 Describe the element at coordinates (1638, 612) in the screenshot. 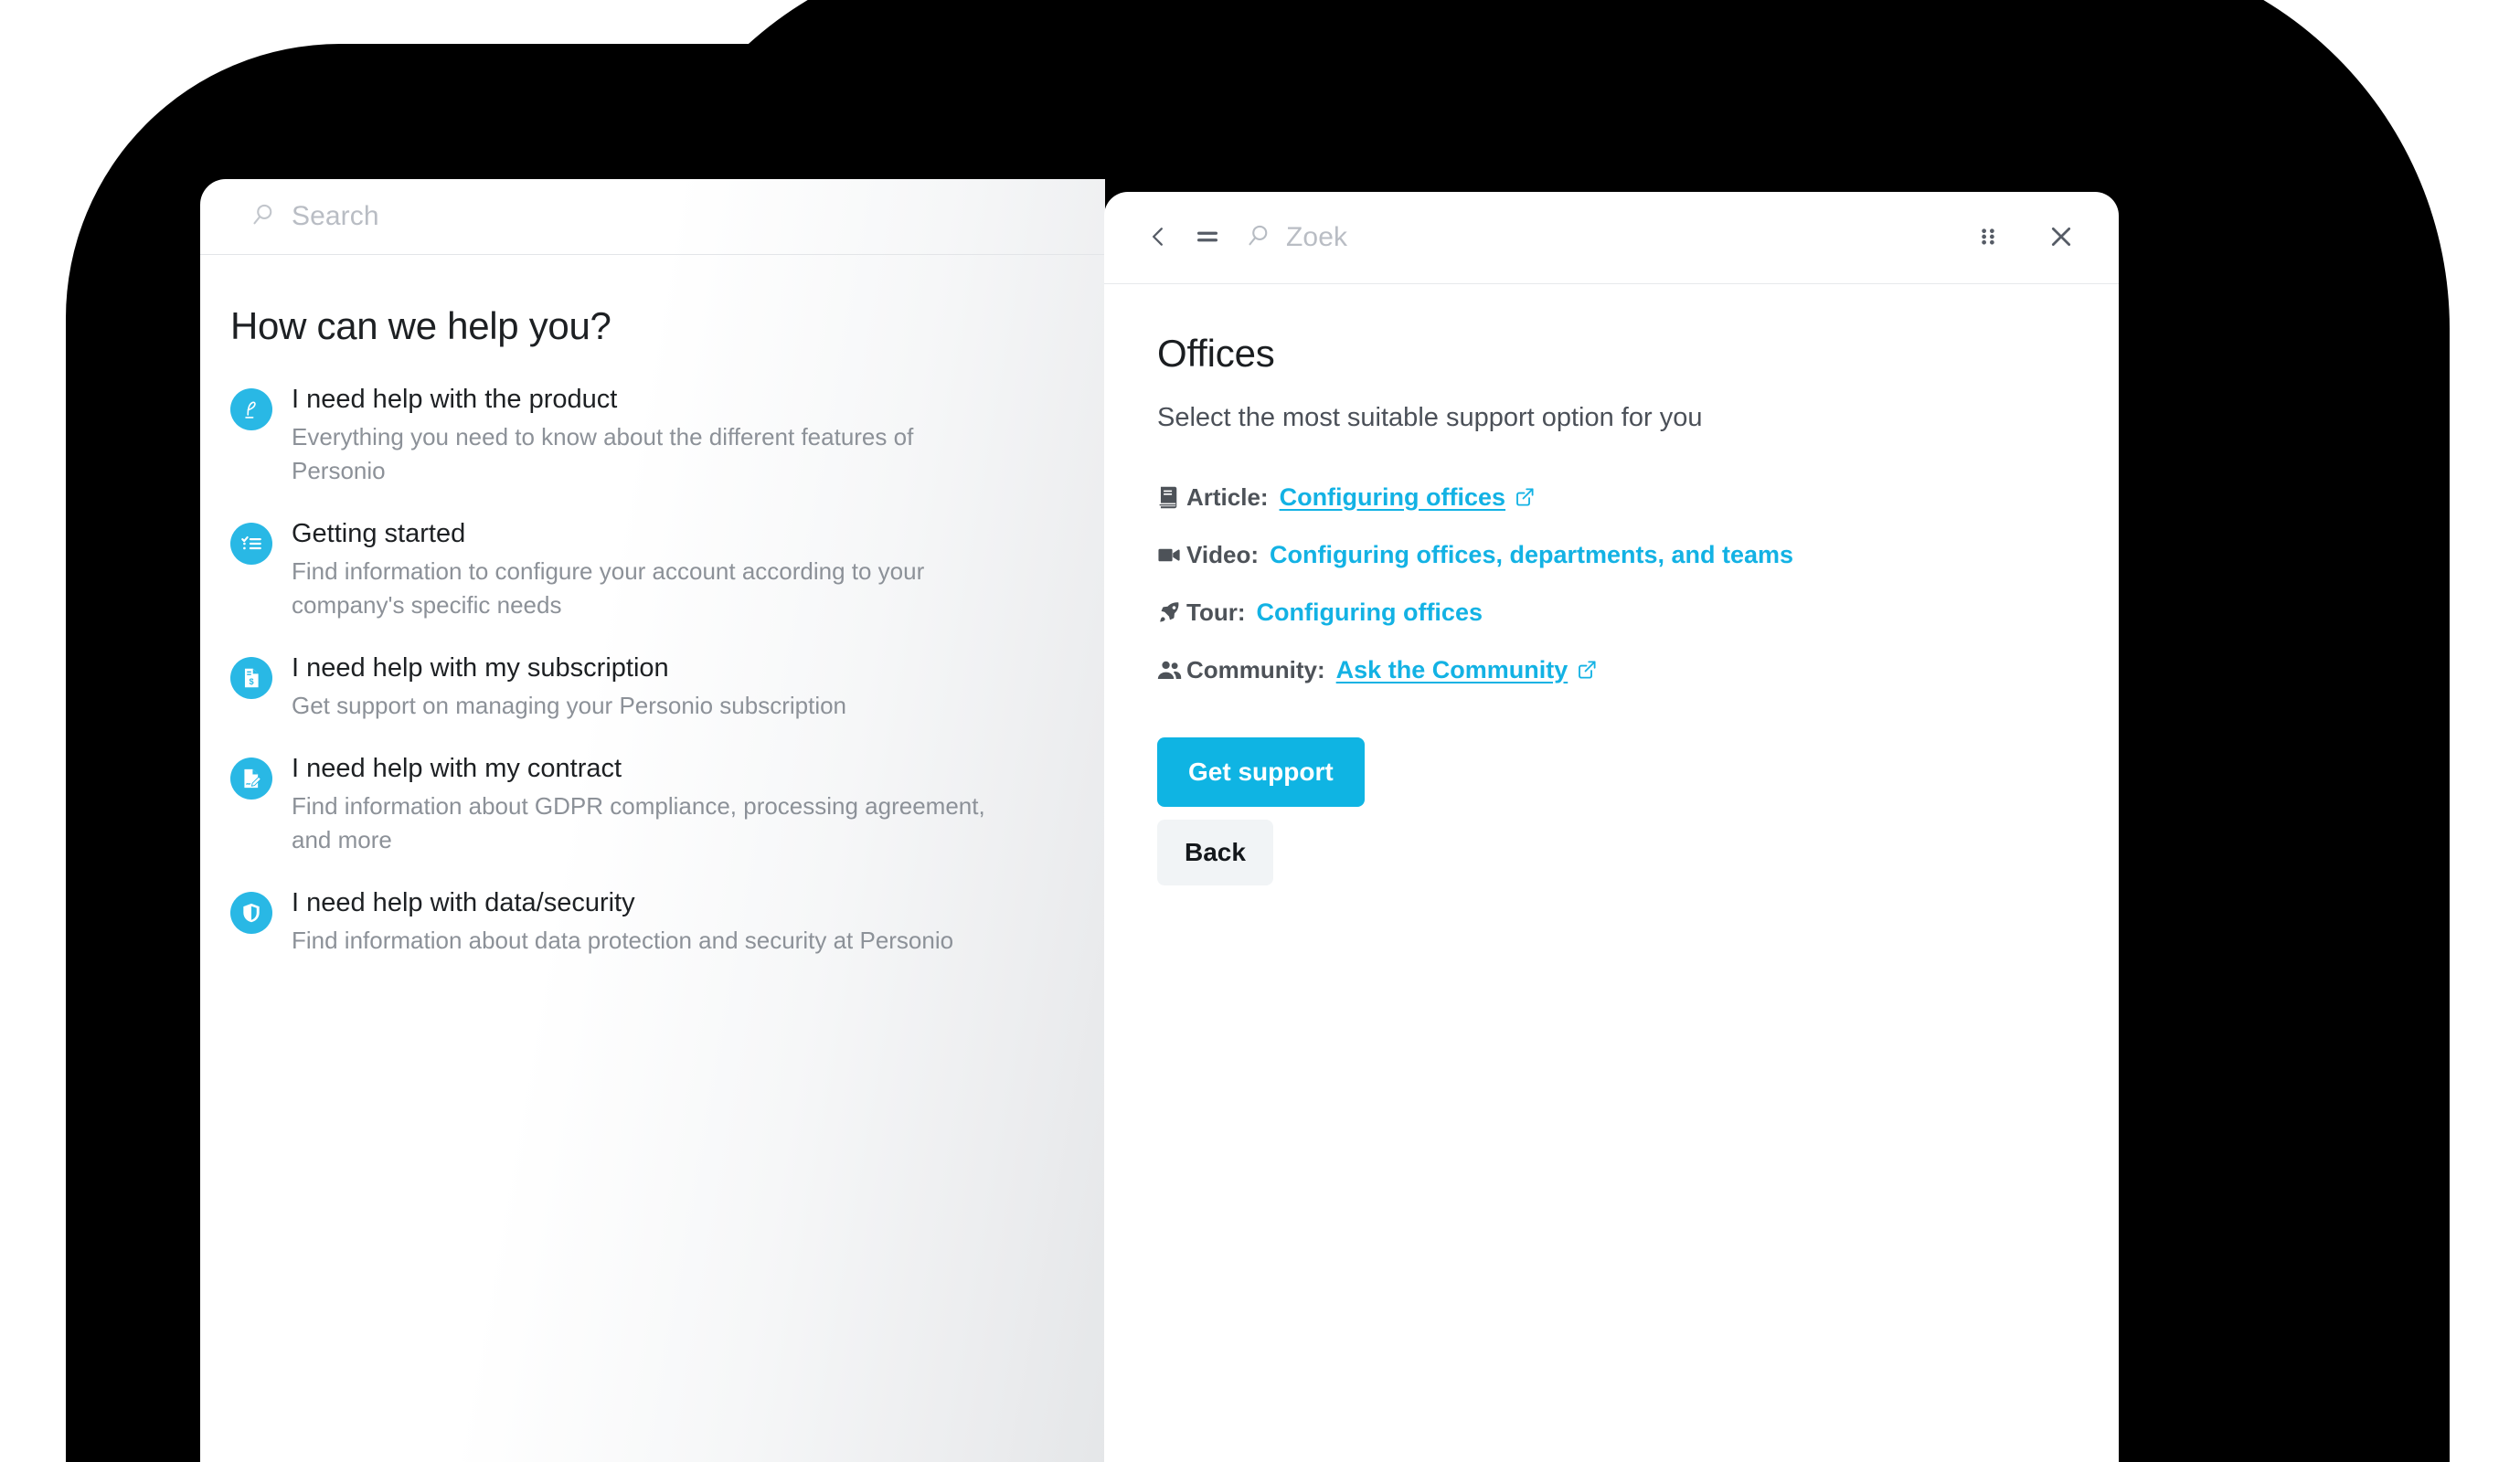

I see `support-option-tour: Tour: Configuring offices` at that location.